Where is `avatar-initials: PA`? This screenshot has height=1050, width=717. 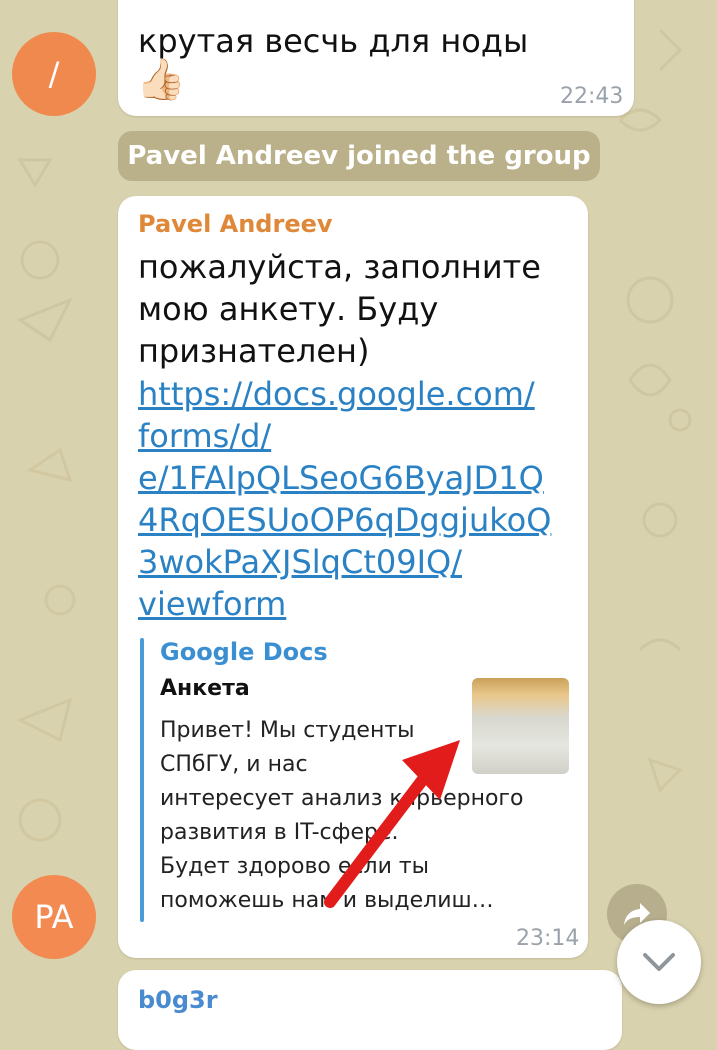
avatar-initials: PA is located at coordinates (54, 917).